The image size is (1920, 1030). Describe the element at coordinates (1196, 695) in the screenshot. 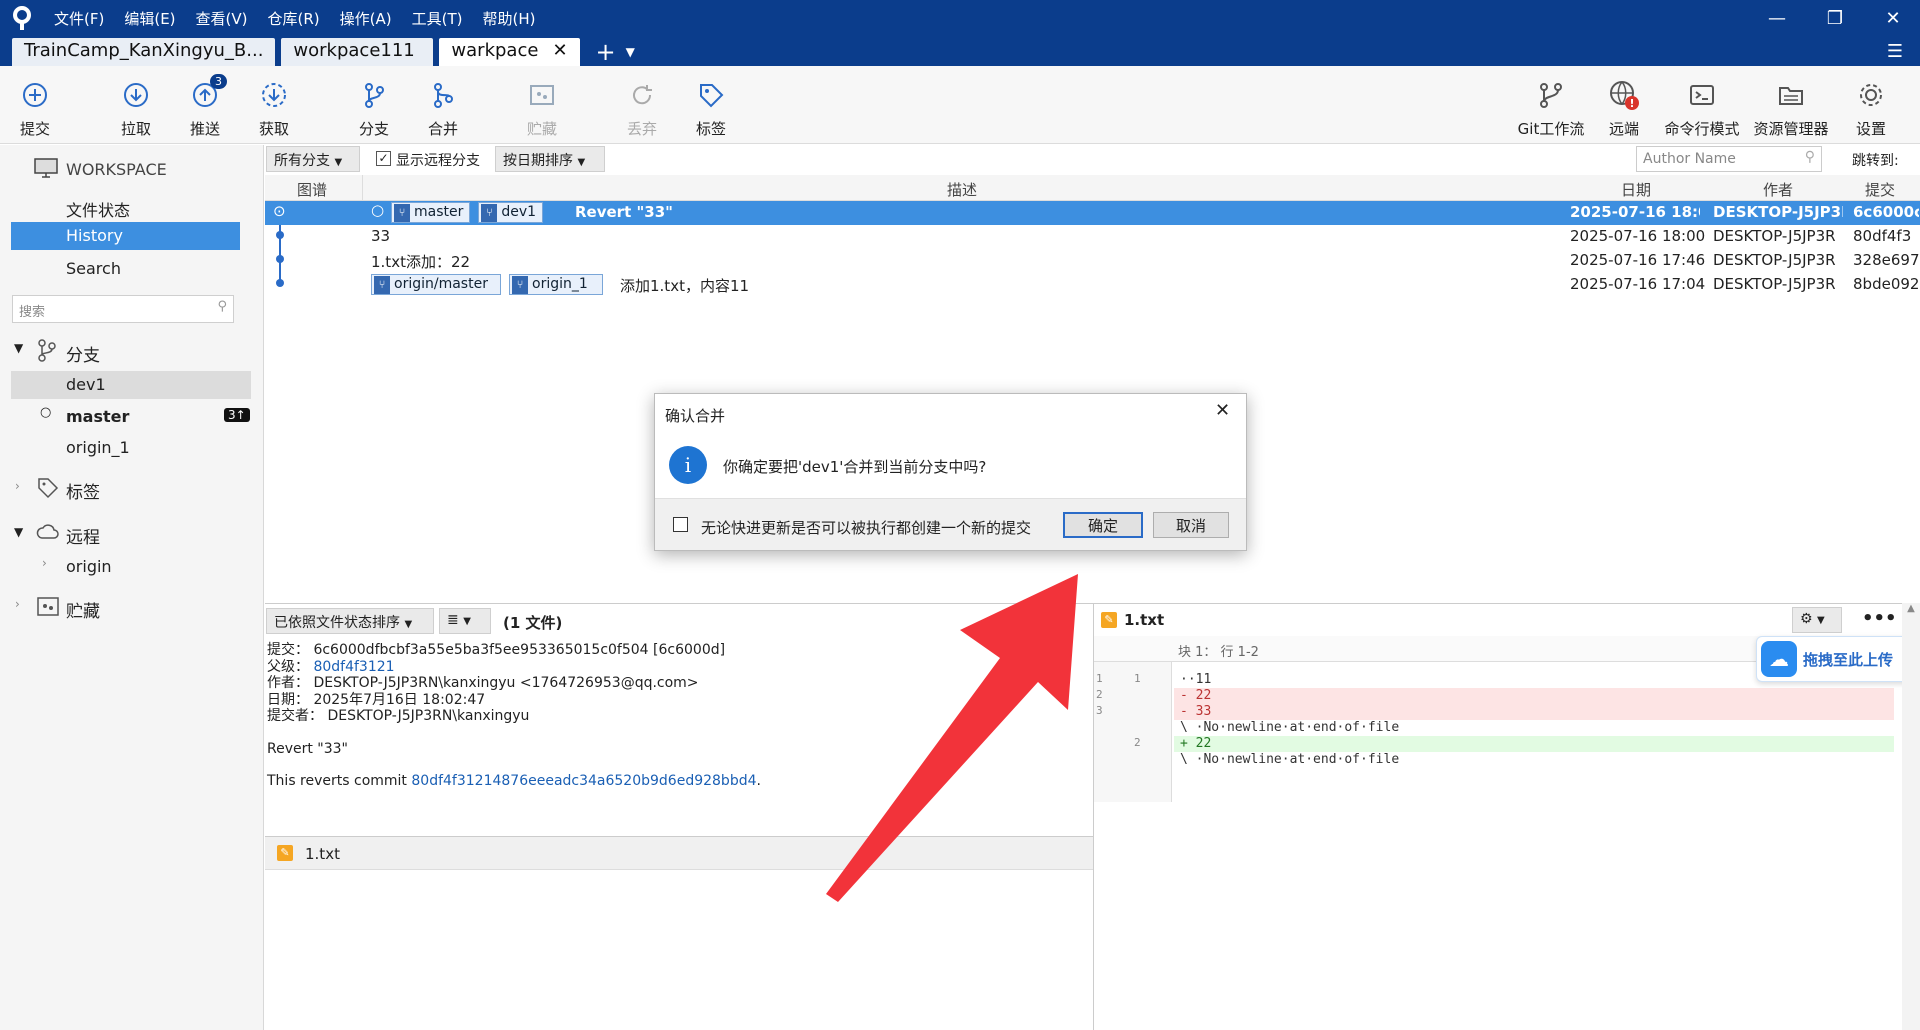

I see `line-text: - 22` at that location.